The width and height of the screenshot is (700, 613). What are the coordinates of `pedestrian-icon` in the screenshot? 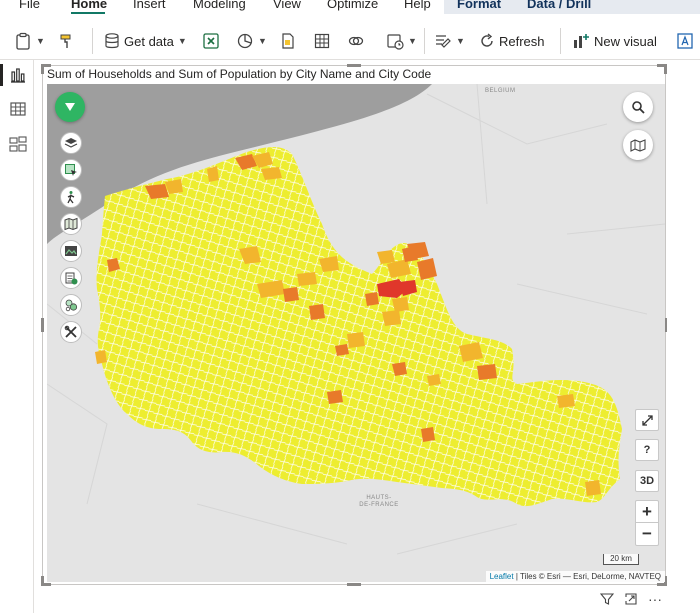 It's located at (71, 197).